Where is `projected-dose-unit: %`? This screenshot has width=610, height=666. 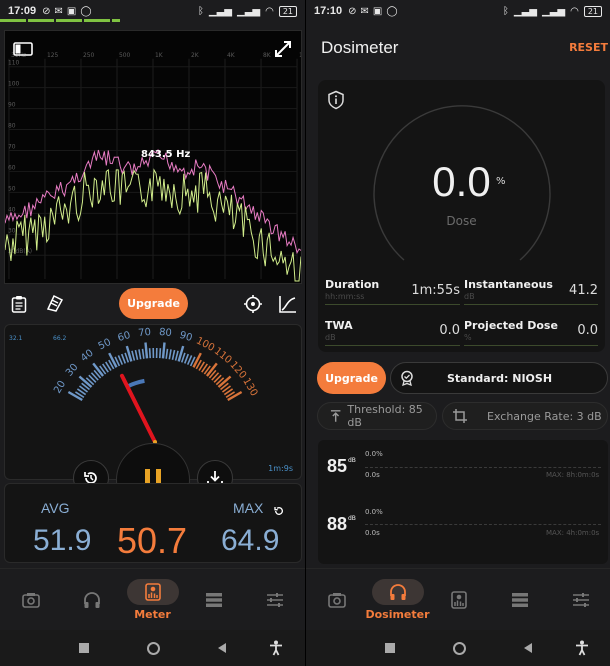
projected-dose-unit: % is located at coordinates (468, 337).